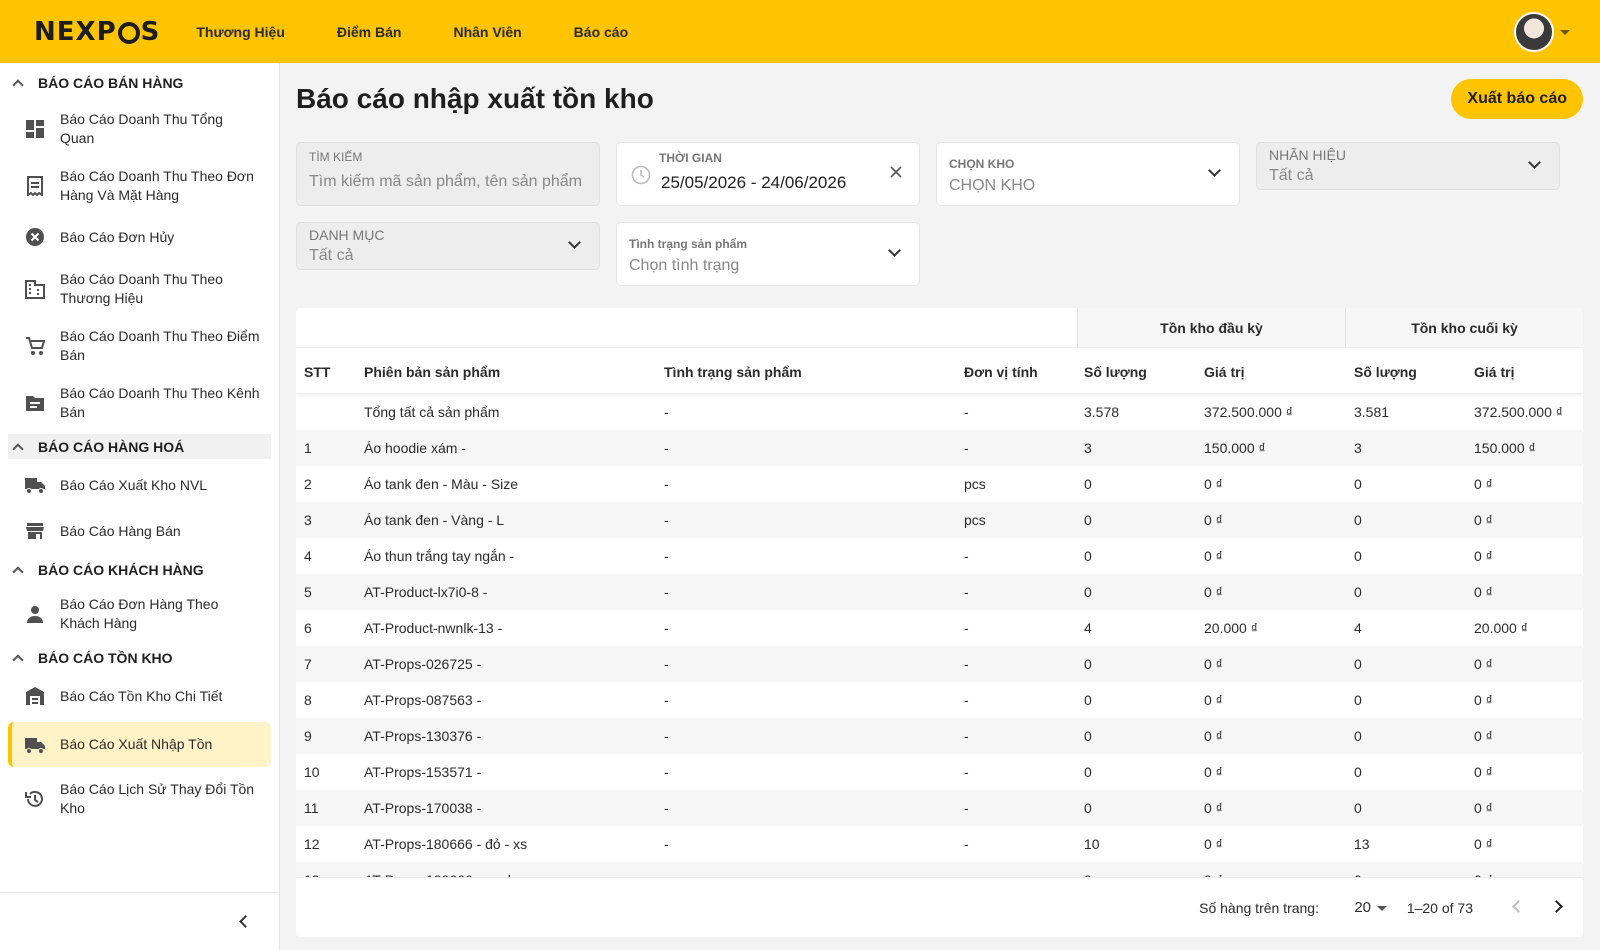  What do you see at coordinates (423, 736) in the screenshot?
I see `cell-variant: AT-Props-130376 -` at bounding box center [423, 736].